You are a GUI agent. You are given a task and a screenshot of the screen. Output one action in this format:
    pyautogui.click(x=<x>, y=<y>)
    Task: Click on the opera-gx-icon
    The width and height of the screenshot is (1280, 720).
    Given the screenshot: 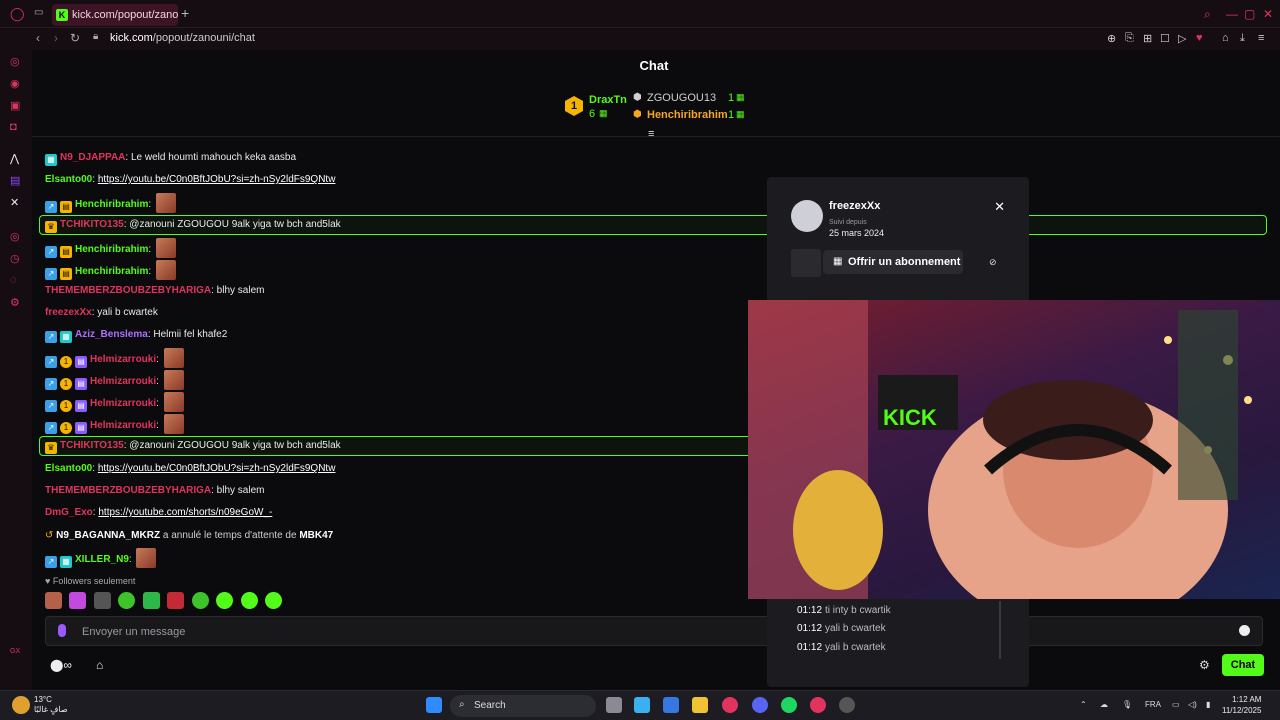 What is the action you would take?
    pyautogui.click(x=730, y=705)
    